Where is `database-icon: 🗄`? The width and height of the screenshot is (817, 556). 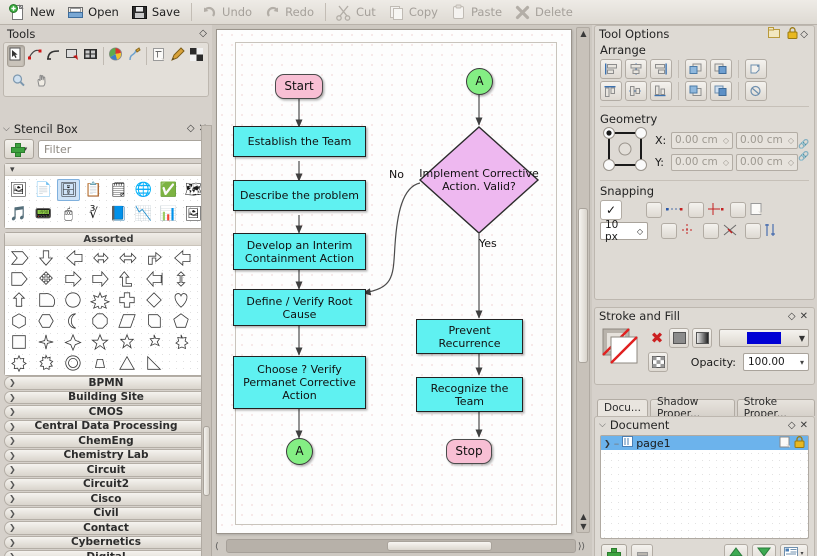
database-icon: 🗄 is located at coordinates (68, 190).